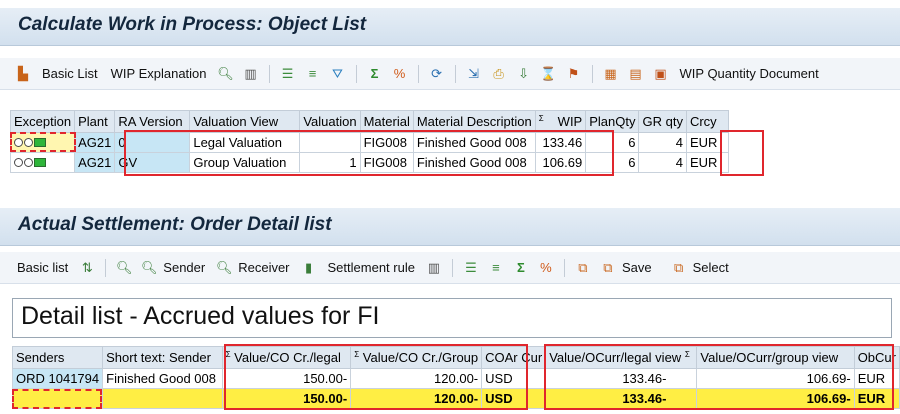  I want to click on layout-save-icon: ⧉, so click(608, 268).